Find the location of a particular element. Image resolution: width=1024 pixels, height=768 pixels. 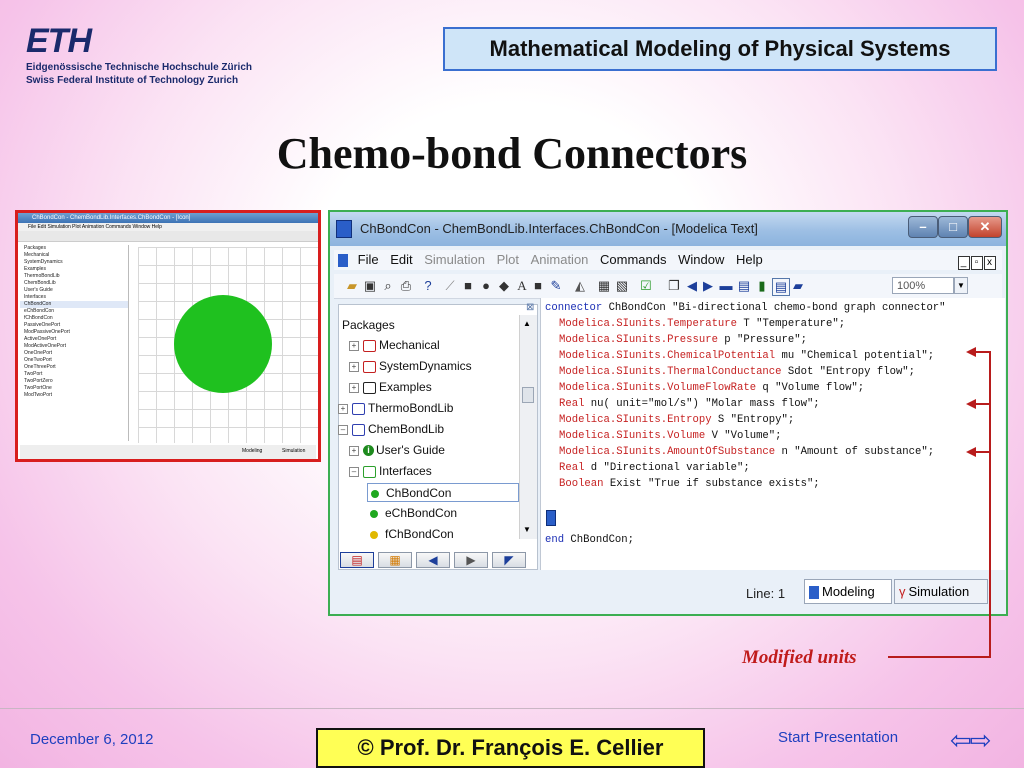

fill-color-icon: ◭ is located at coordinates (580, 286).